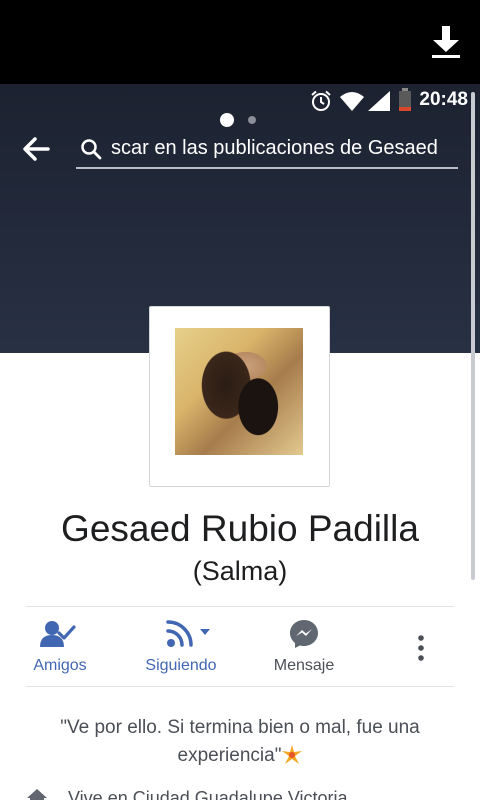 The image size is (480, 800). What do you see at coordinates (292, 754) in the screenshot?
I see `sparkle-star-icon` at bounding box center [292, 754].